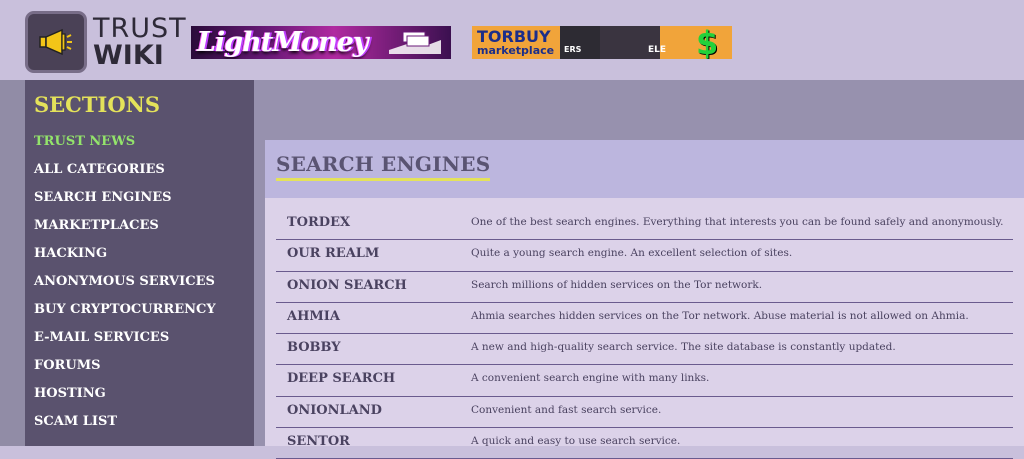  I want to click on logo-wordmark: TRUST WIKI, so click(140, 42).